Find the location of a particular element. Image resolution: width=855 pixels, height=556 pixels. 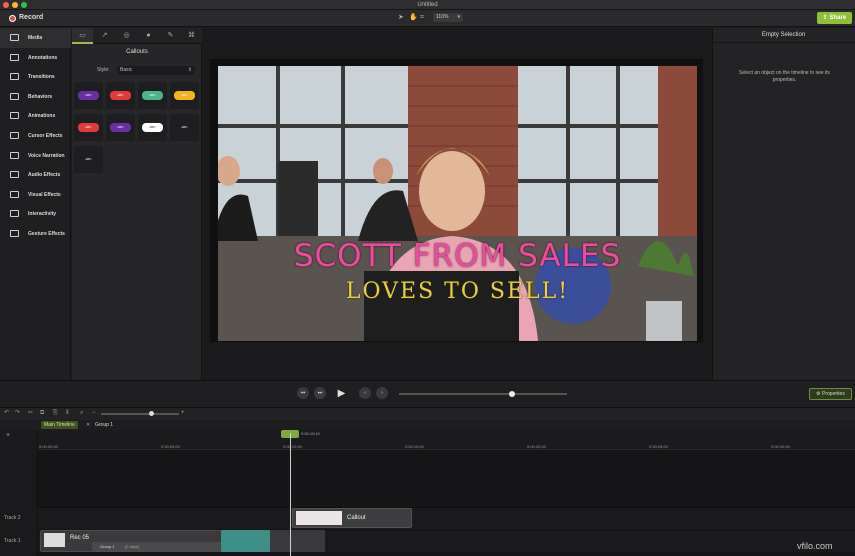

caption-line-1: SCOTT FROM SALES is located at coordinates (457, 256).